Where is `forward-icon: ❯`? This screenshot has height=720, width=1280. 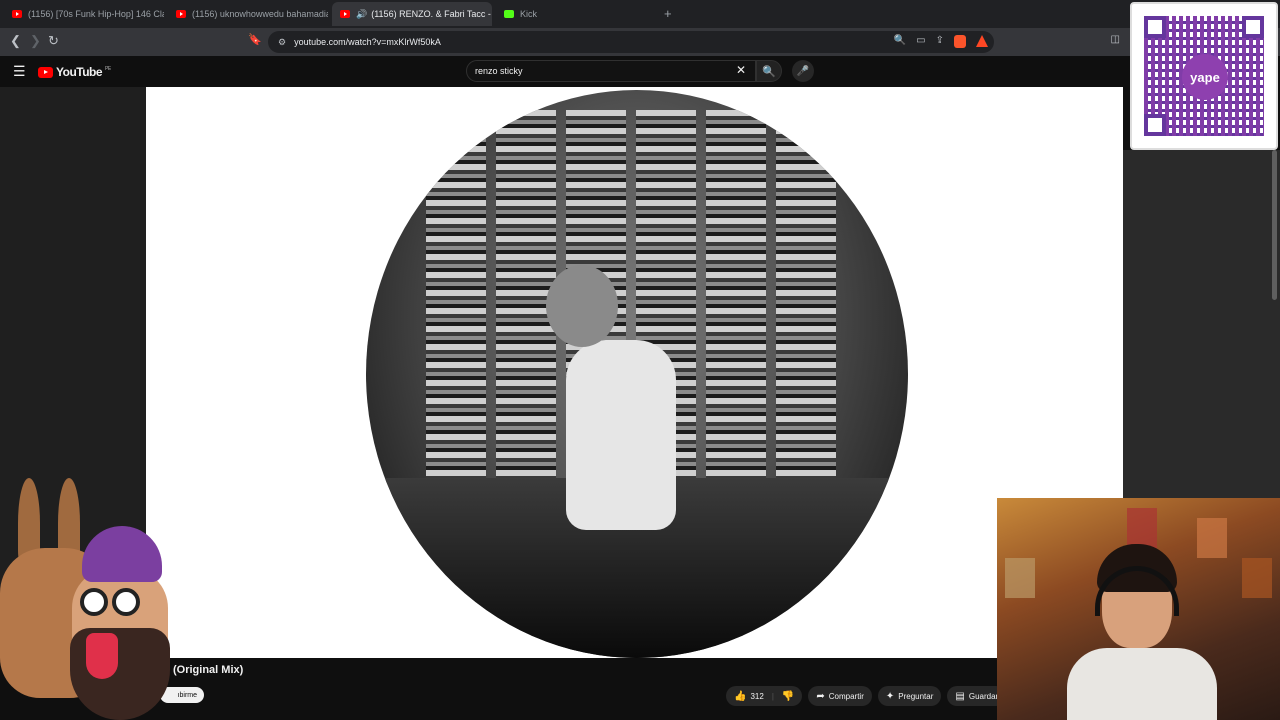
forward-icon: ❯ is located at coordinates (35, 41).